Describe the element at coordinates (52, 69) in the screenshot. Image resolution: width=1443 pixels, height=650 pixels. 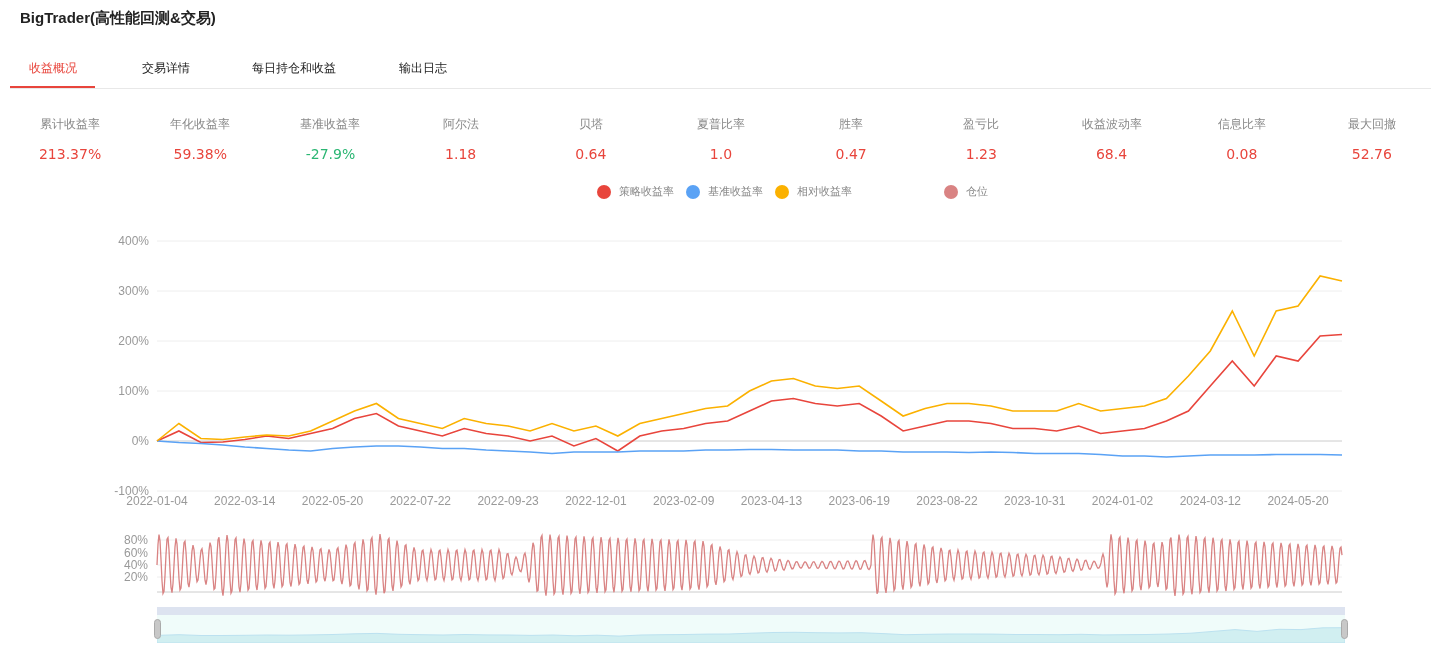
I see `tab: 收益概况` at that location.